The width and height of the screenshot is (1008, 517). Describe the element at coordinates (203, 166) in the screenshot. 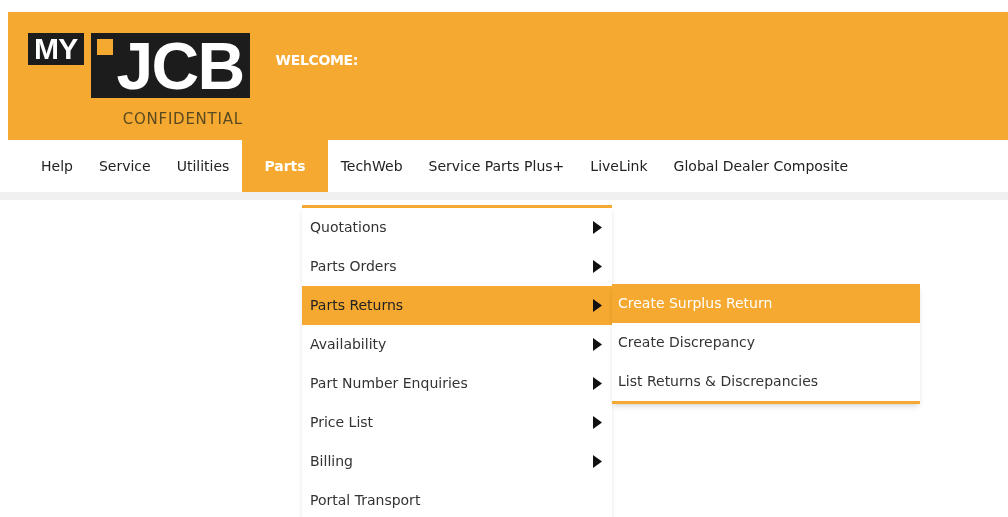

I see `nav-tab: Utilities` at that location.